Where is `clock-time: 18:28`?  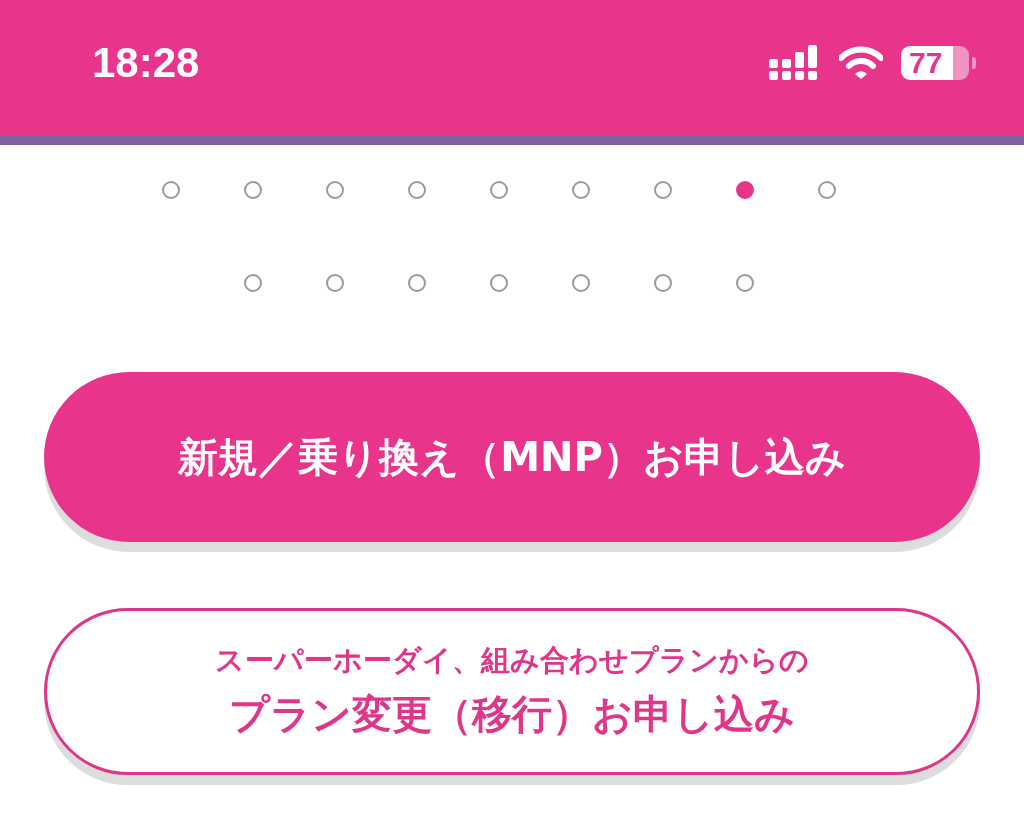
clock-time: 18:28 is located at coordinates (146, 62).